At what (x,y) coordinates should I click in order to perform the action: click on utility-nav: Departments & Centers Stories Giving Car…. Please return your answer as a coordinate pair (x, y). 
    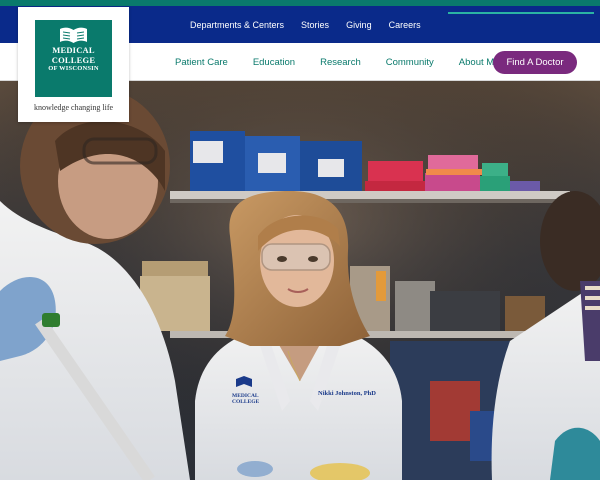
    Looking at the image, I should click on (305, 24).